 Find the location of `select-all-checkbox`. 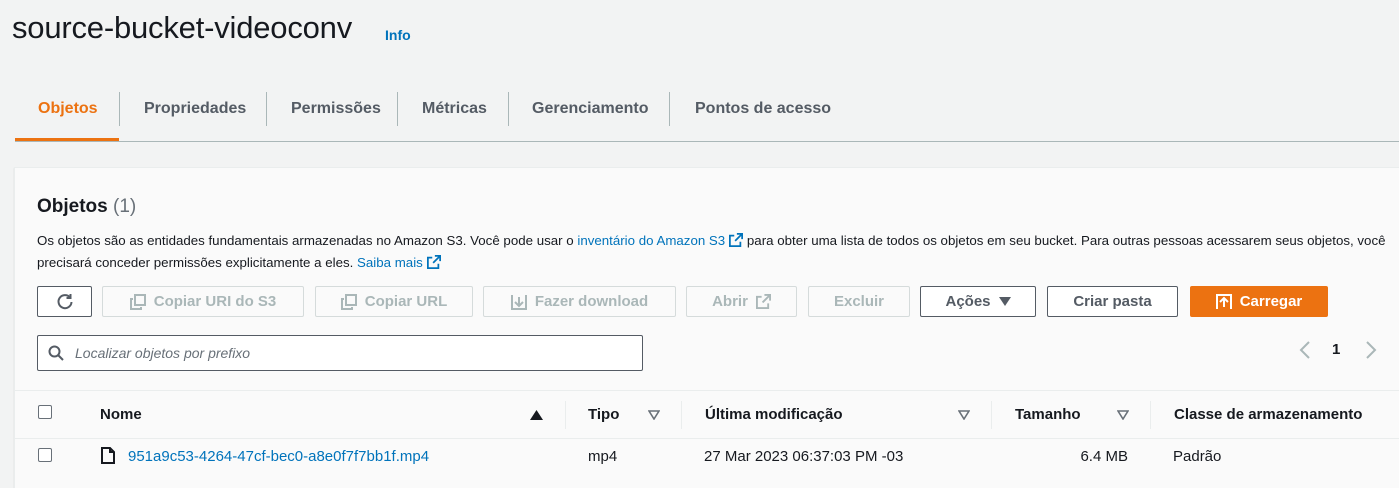

select-all-checkbox is located at coordinates (45, 412).